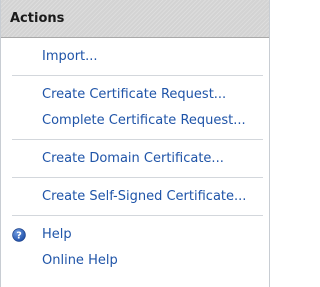 The image size is (320, 287). I want to click on help-icon: ?, so click(19, 235).